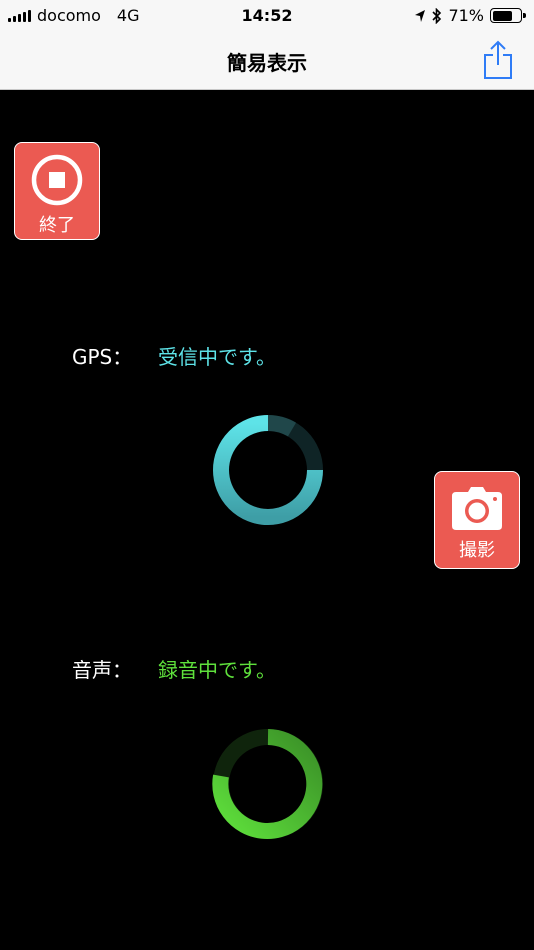 The height and width of the screenshot is (950, 534). I want to click on navigation-bar: 簡易表示, so click(267, 61).